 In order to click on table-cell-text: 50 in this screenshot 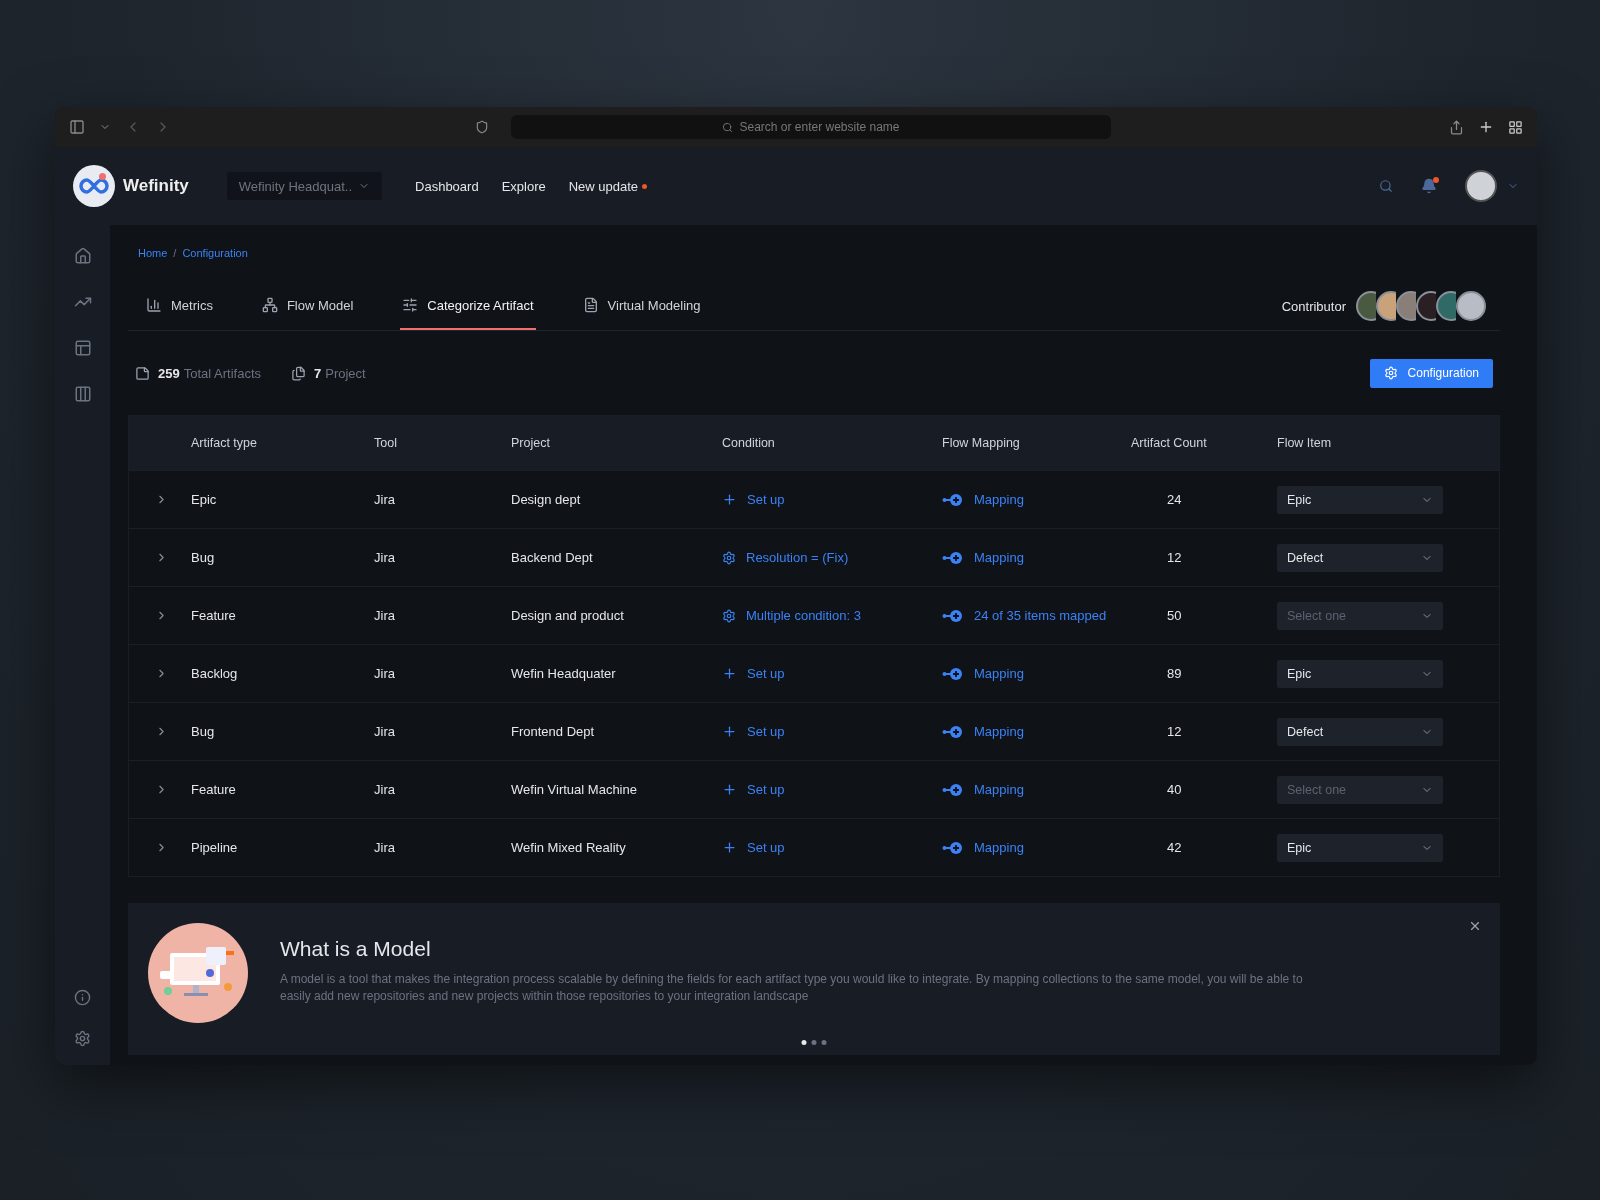, I will do `click(1174, 615)`.